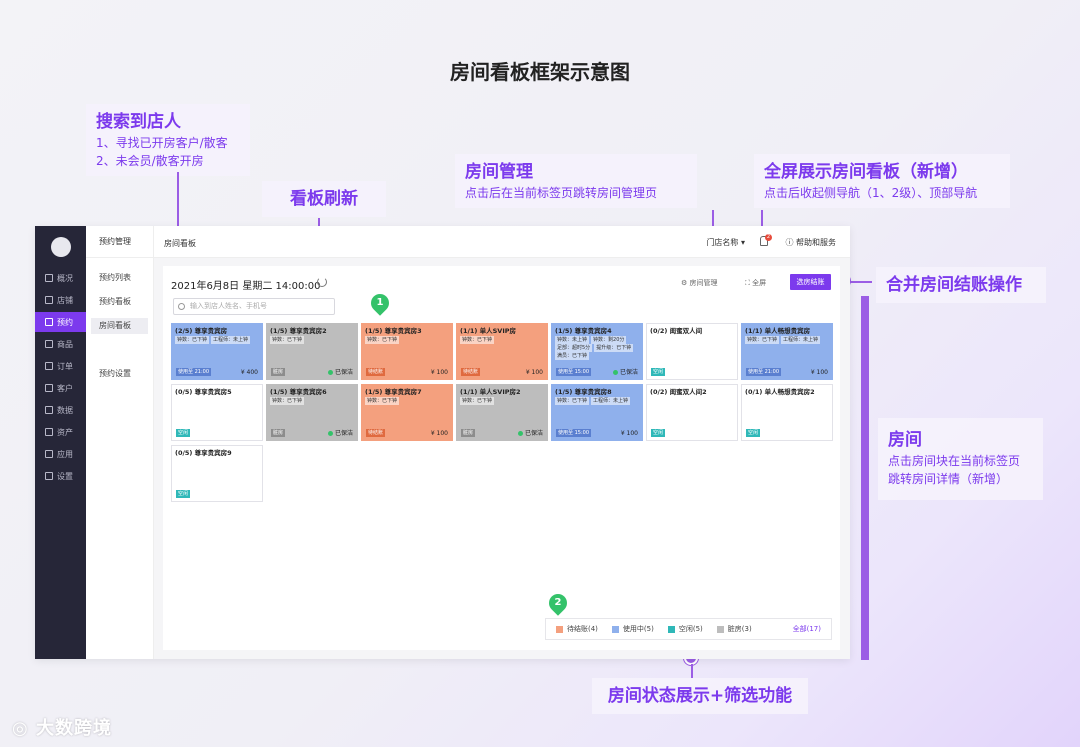  I want to click on annotation-fullscreen-desc: 点击后收起侧导航（1、2级）、顶部导航, so click(871, 193).